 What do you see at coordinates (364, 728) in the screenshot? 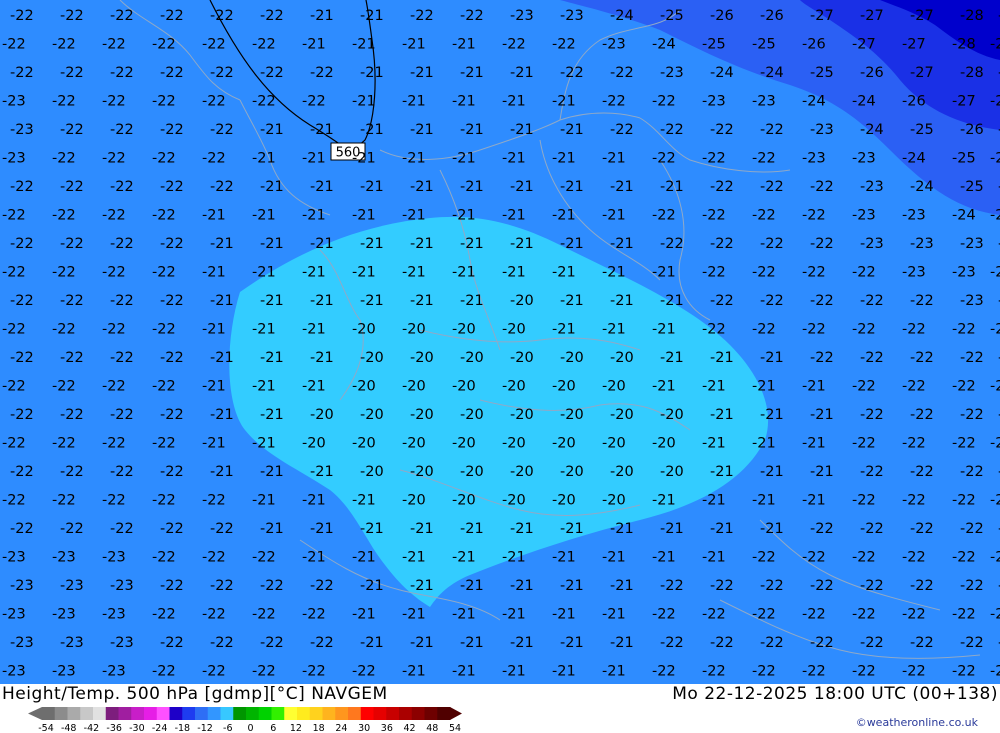
I see `legend-tick-label: 30` at bounding box center [364, 728].